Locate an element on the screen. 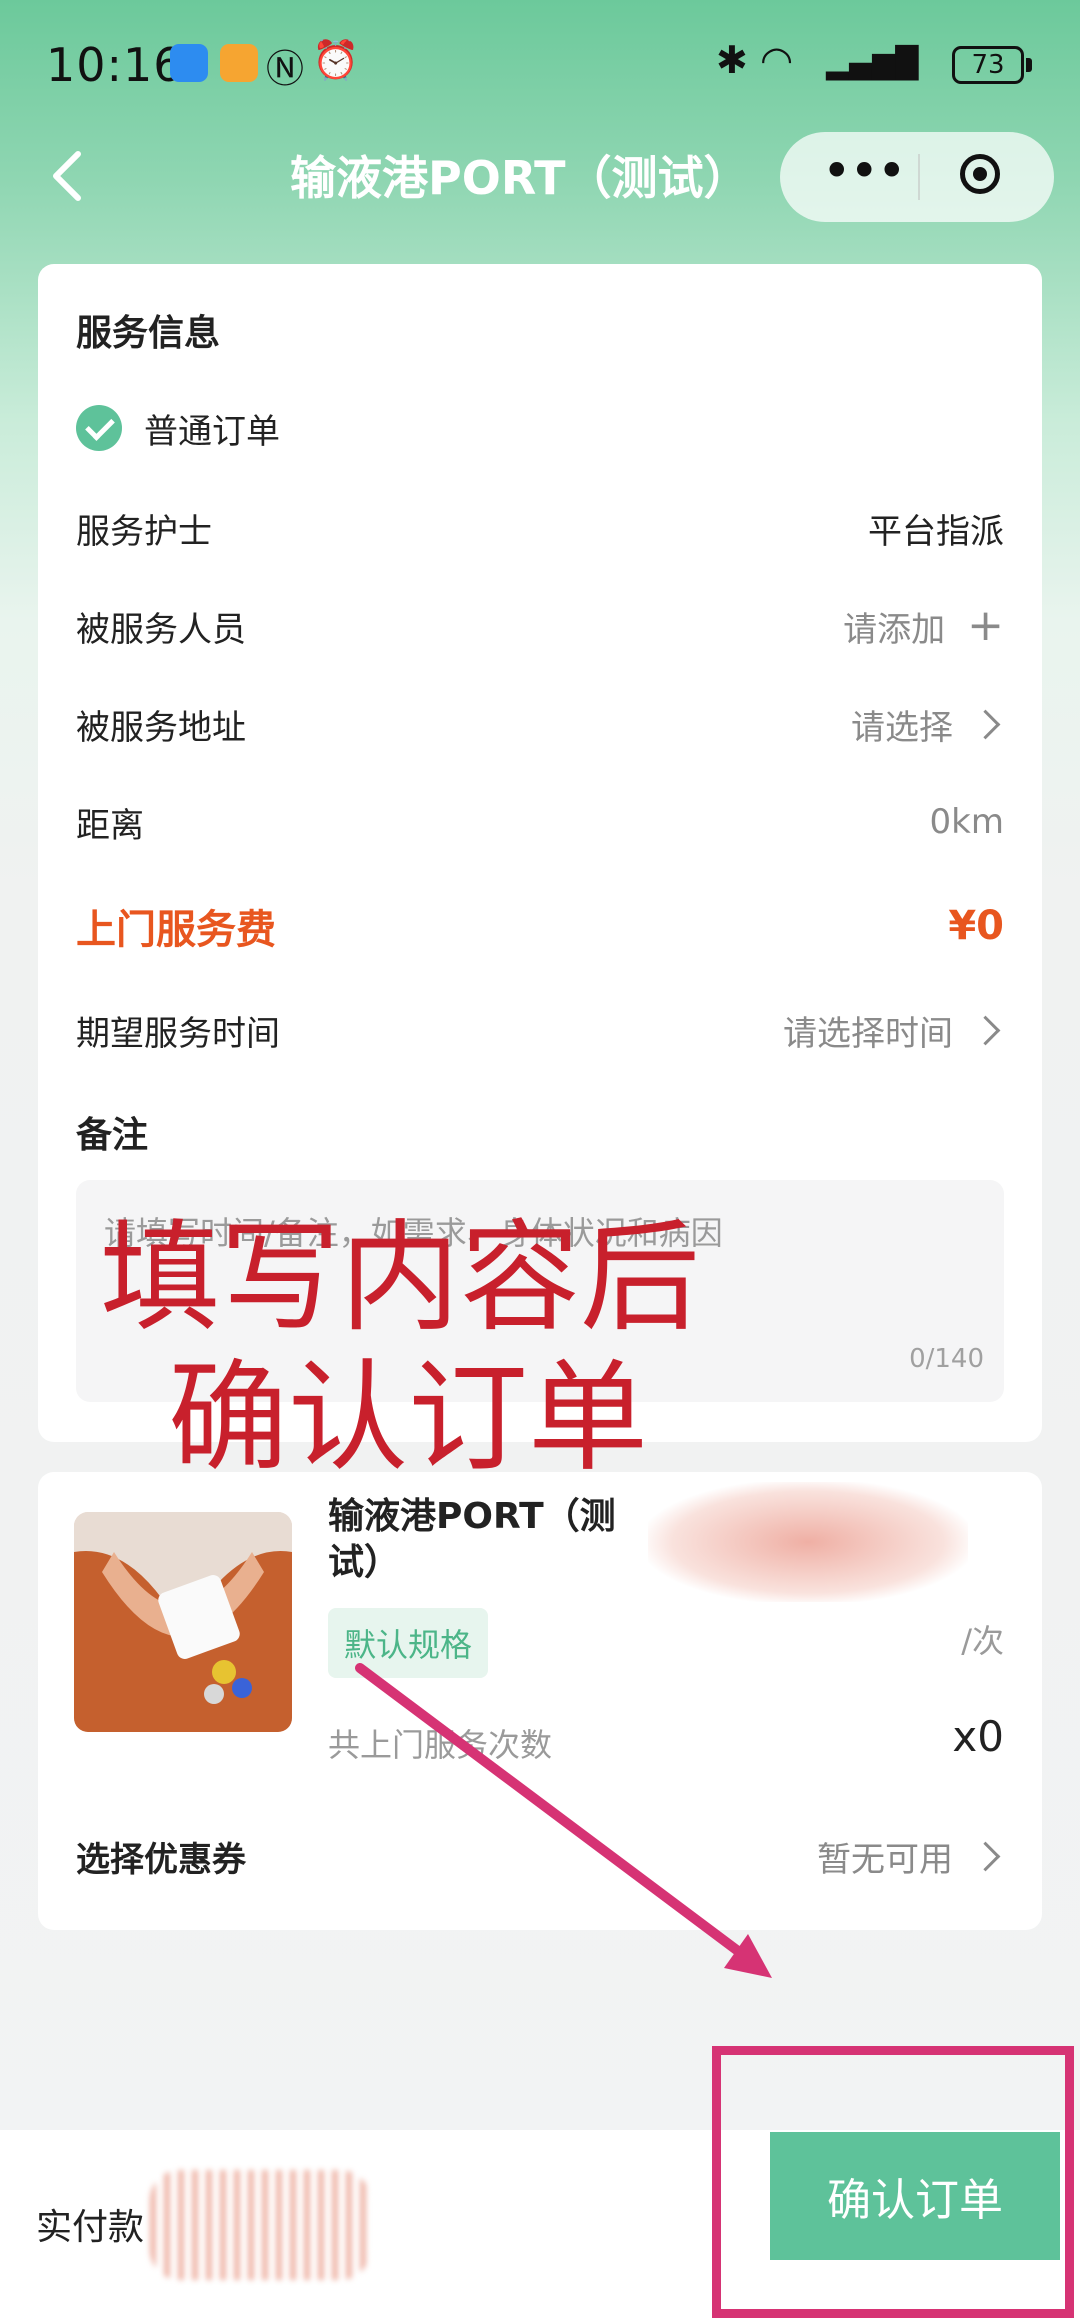 Image resolution: width=1080 pixels, height=2324 pixels. visits-value: x0 is located at coordinates (978, 1736).